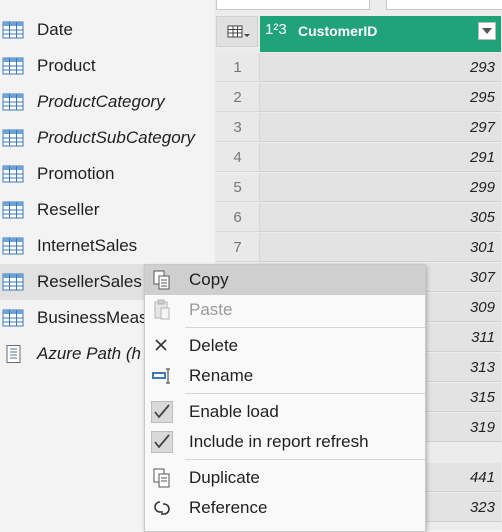 This screenshot has width=502, height=532. I want to click on rename-icon, so click(161, 376).